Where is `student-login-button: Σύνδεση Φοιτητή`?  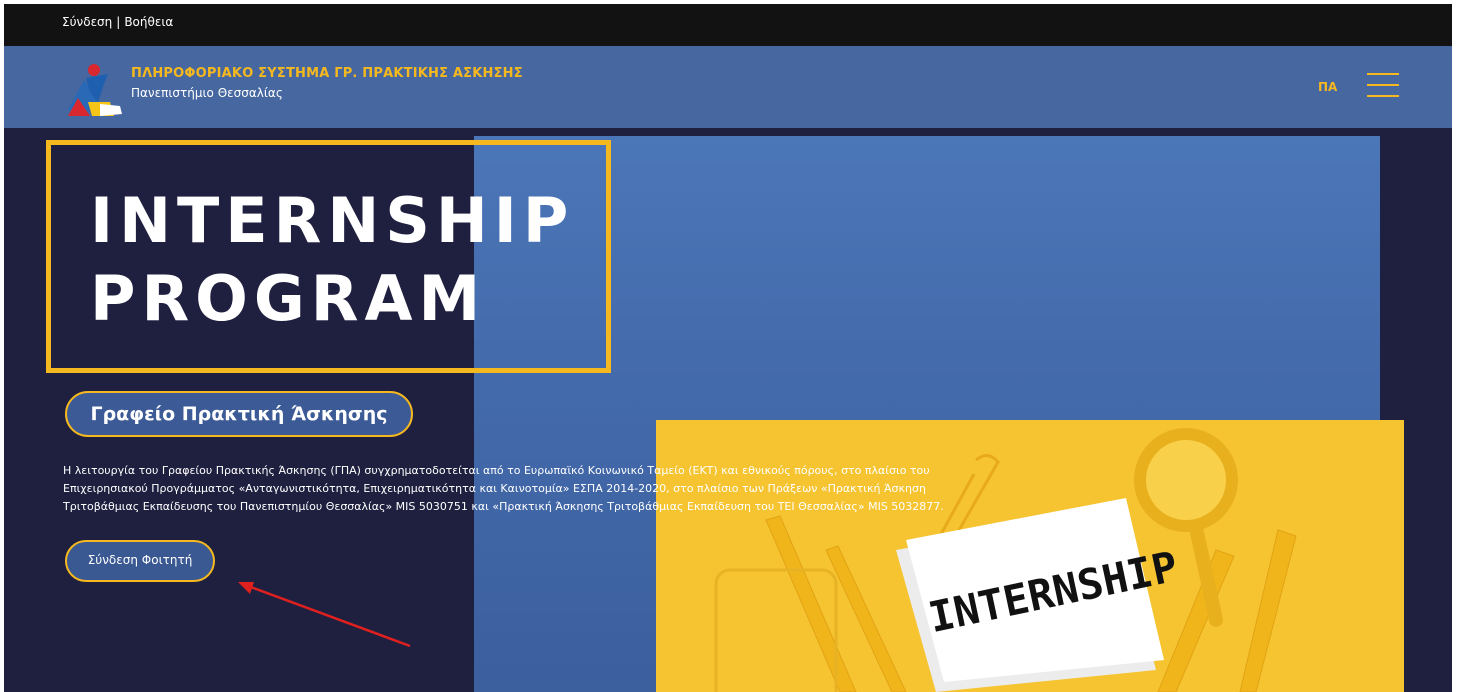
student-login-button: Σύνδεση Φοιτητή is located at coordinates (140, 561).